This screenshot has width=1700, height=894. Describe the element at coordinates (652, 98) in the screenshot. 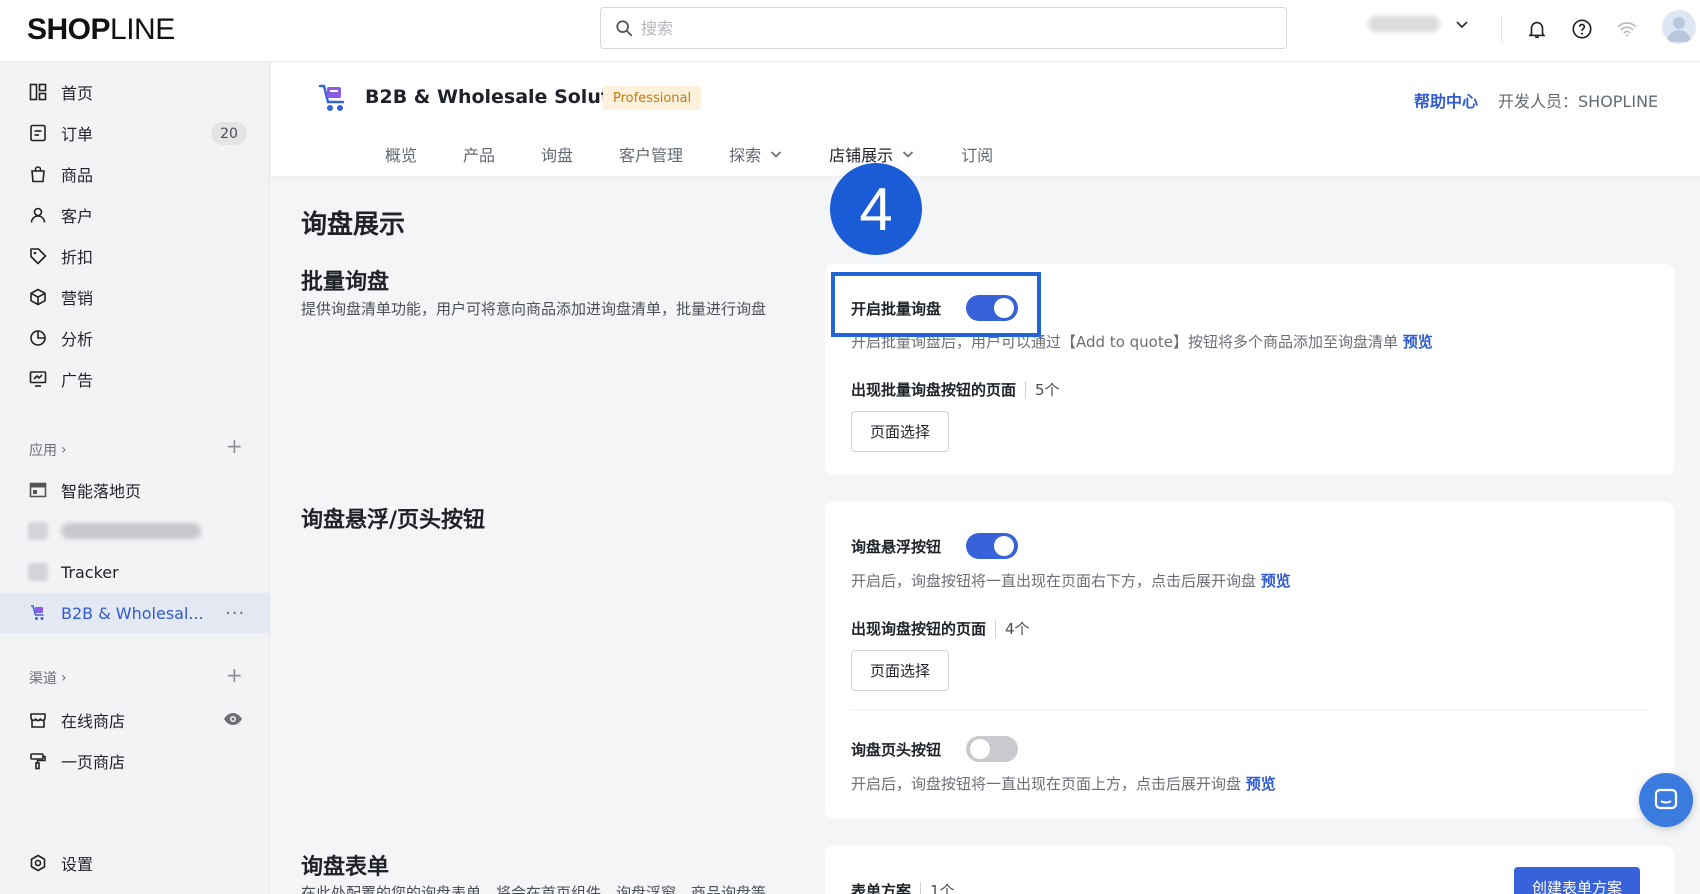

I see `plan-badge: Professional` at that location.